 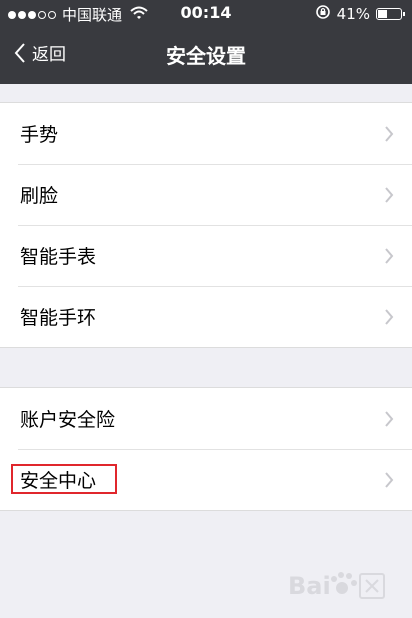 What do you see at coordinates (323, 14) in the screenshot?
I see `rotation-lock-icon` at bounding box center [323, 14].